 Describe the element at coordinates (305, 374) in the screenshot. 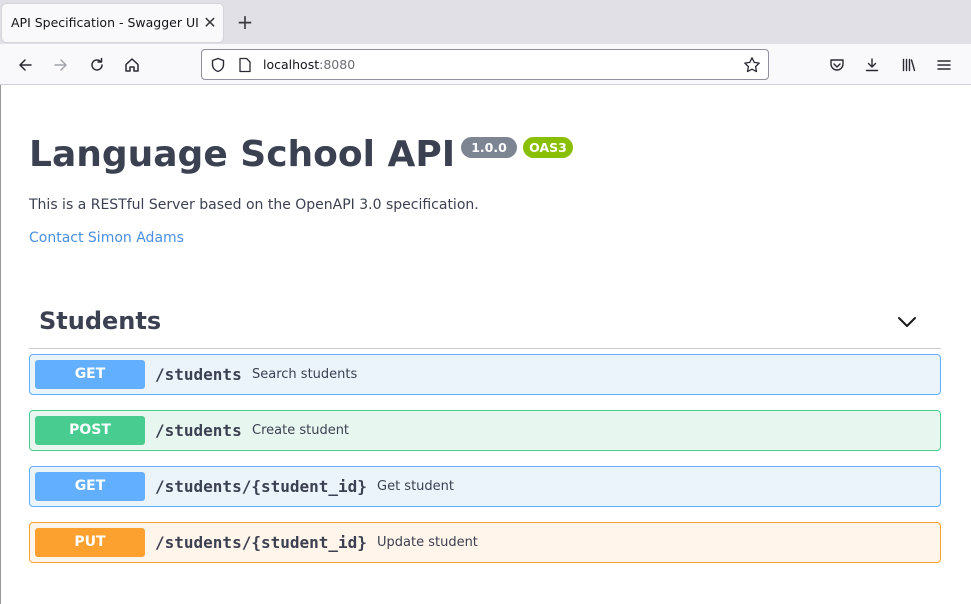

I see `operation-summary: Search students` at that location.